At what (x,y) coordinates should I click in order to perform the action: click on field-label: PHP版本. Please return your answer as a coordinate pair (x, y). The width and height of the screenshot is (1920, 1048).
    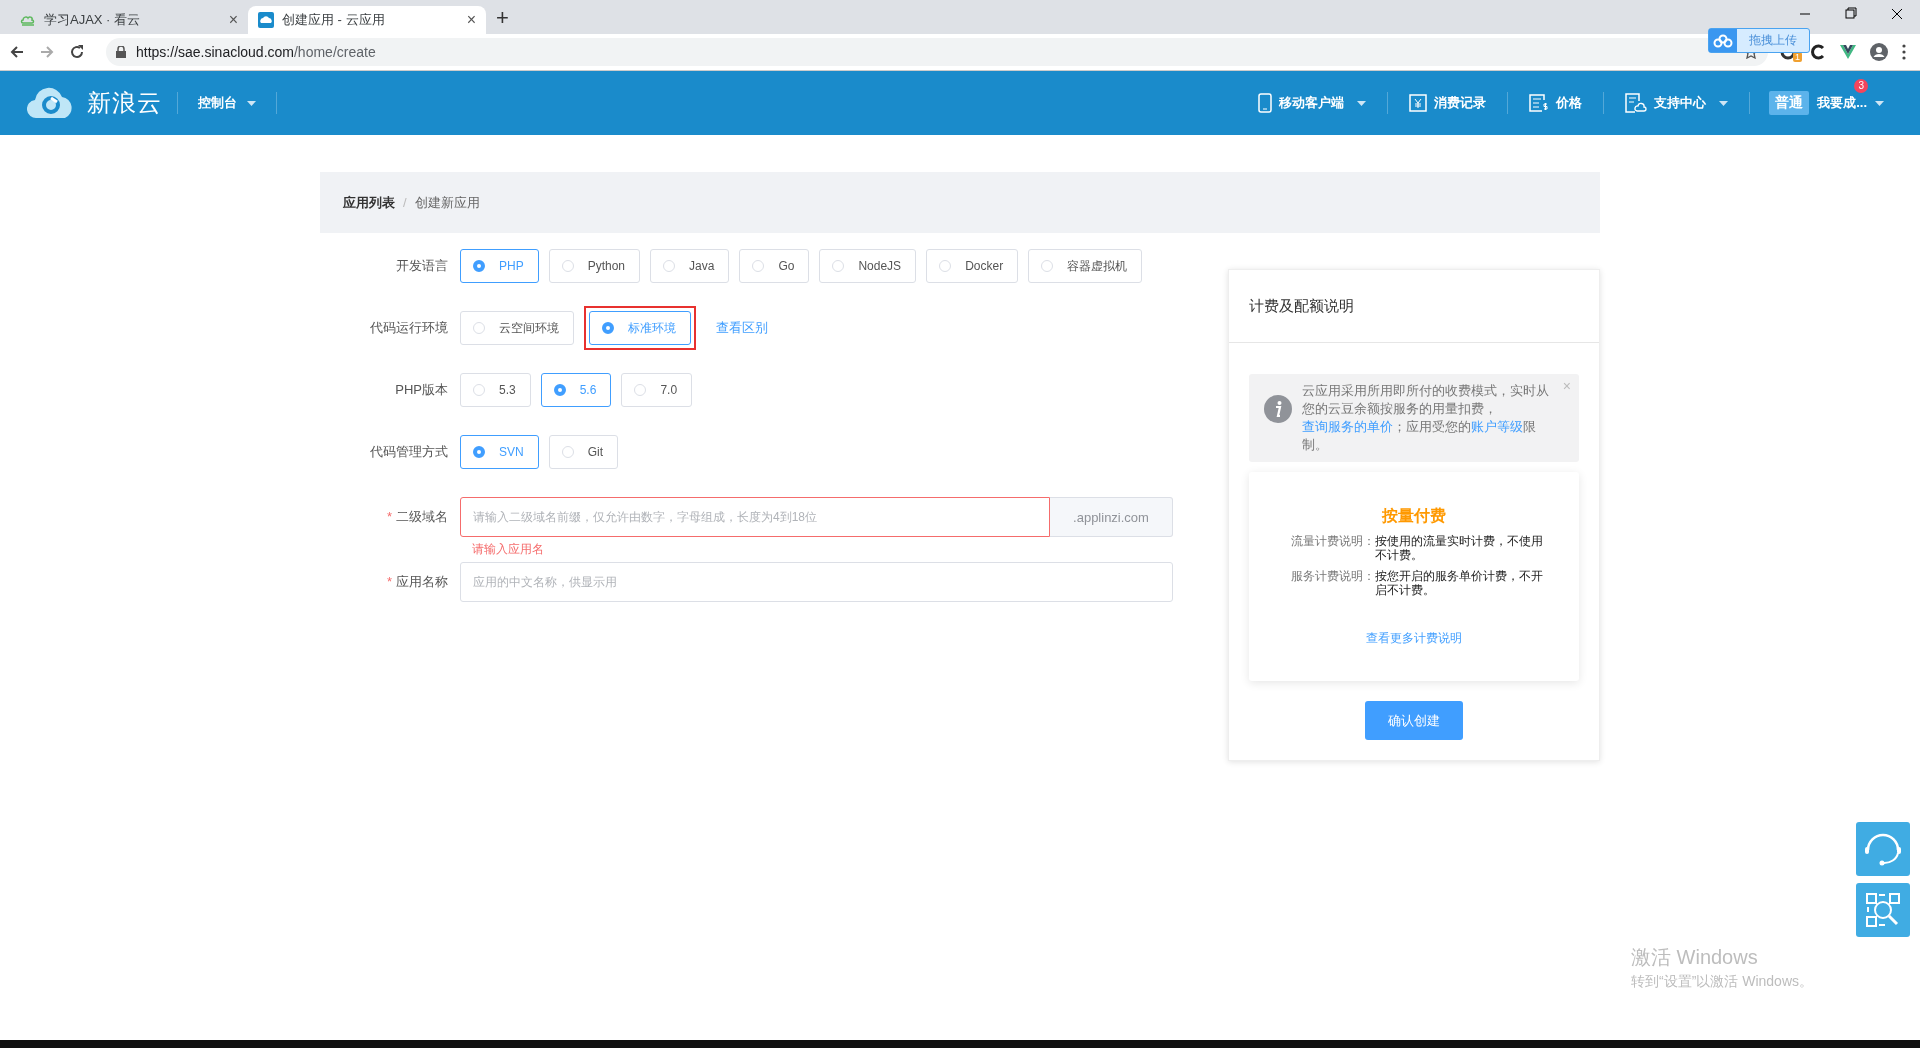
    Looking at the image, I should click on (421, 390).